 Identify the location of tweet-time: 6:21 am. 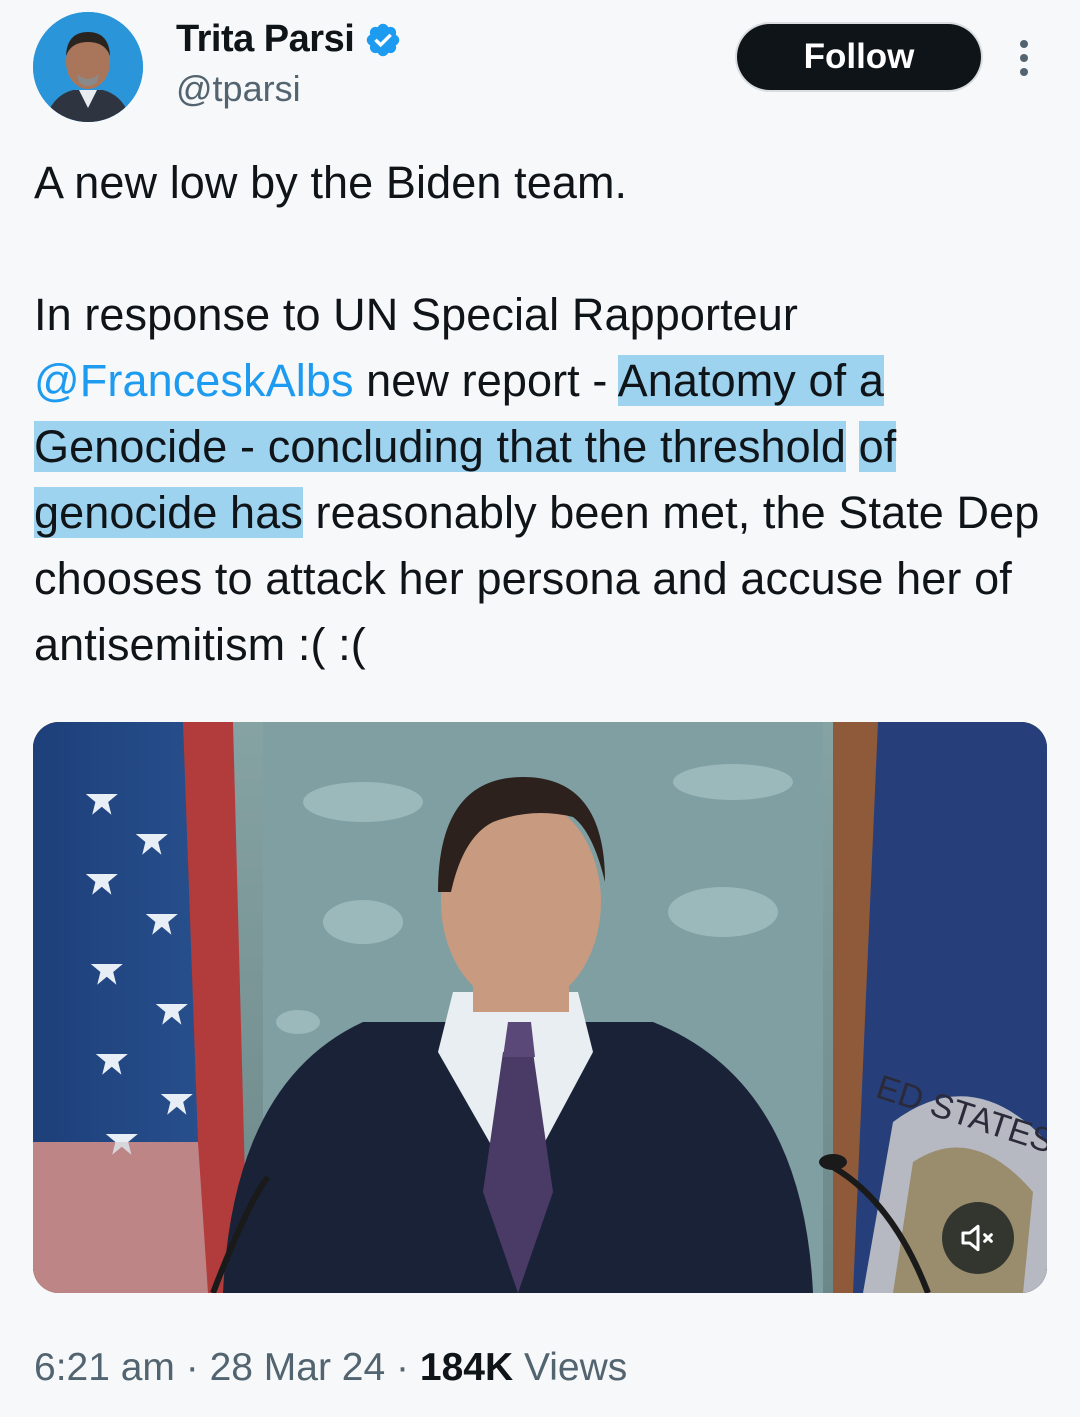
(104, 1367).